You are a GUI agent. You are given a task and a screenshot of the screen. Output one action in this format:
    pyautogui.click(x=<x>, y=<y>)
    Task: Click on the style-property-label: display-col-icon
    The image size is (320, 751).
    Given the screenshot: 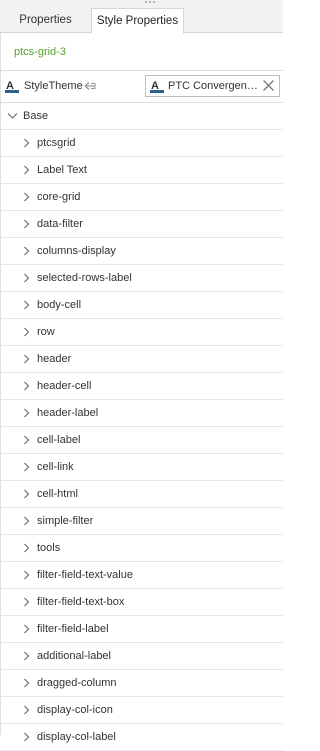 What is the action you would take?
    pyautogui.click(x=75, y=710)
    